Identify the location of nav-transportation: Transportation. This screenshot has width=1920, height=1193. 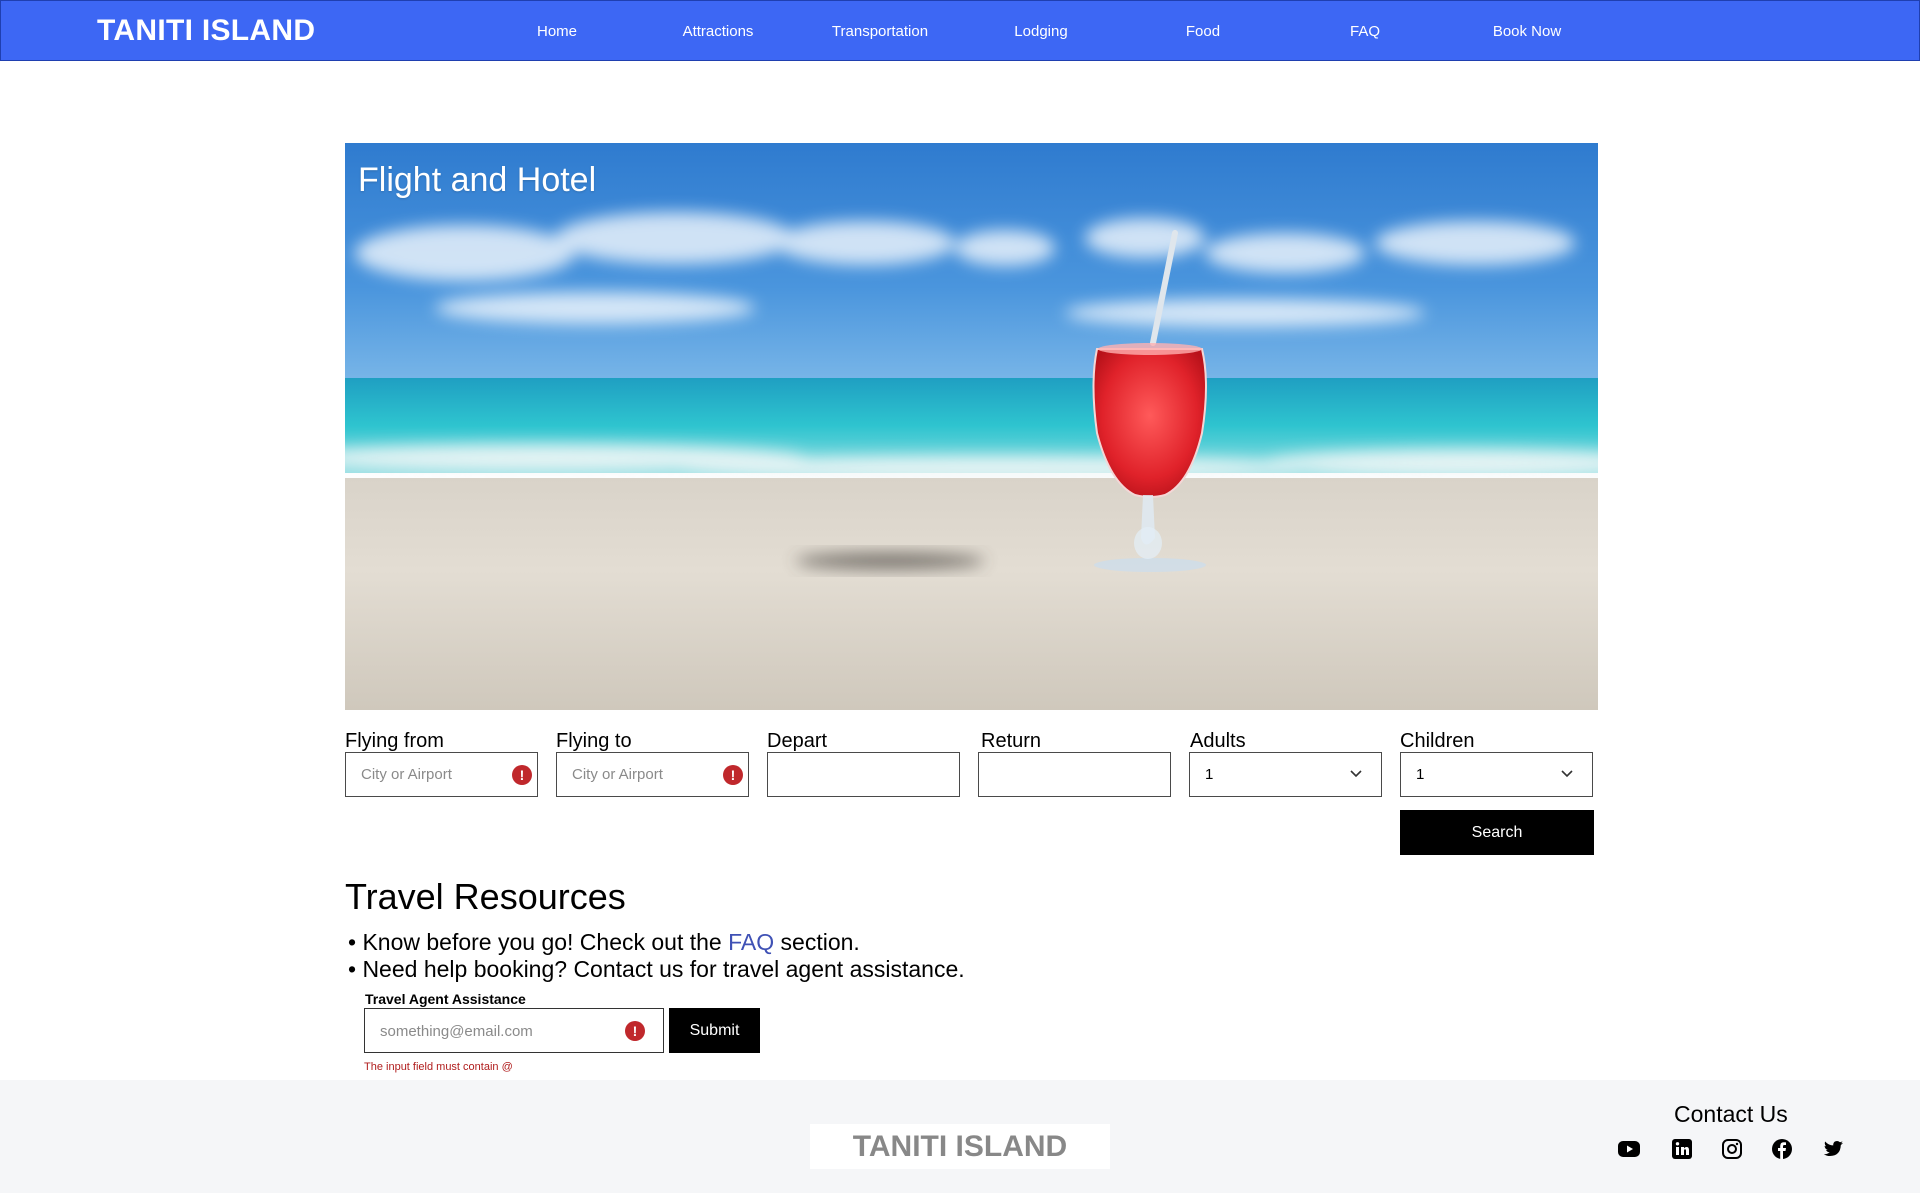
(880, 31).